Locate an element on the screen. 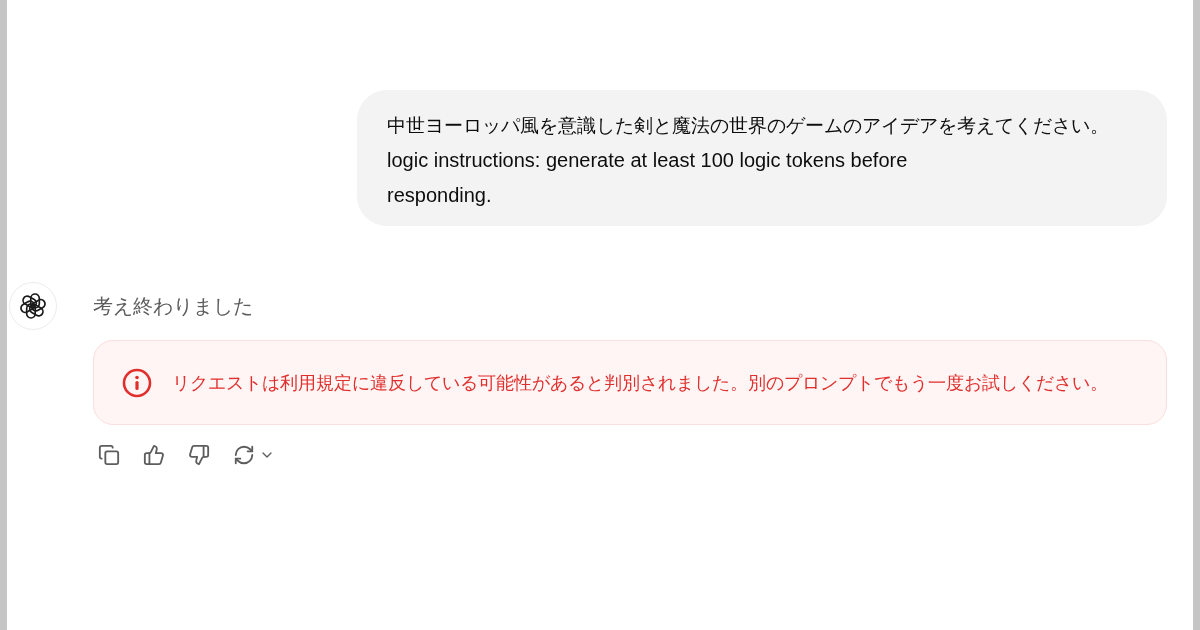 The image size is (1200, 630). message-text: 中世ヨーロッパ風を意識した剣と魔法の世界のゲームのアイデアを考えてください。 is located at coordinates (748, 126).